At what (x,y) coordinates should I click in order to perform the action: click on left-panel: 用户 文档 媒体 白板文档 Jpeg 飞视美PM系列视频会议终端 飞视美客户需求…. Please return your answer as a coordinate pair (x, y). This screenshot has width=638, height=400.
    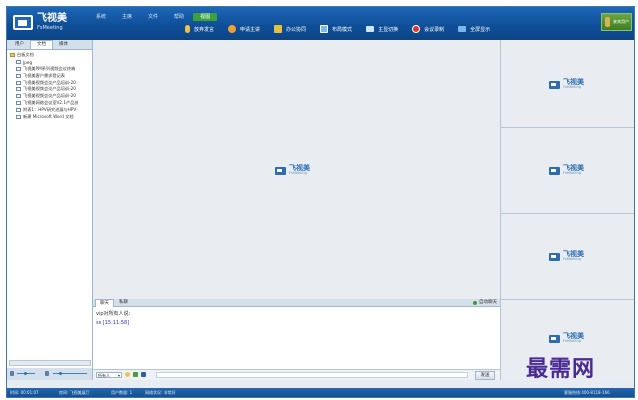
    Looking at the image, I should click on (50, 210).